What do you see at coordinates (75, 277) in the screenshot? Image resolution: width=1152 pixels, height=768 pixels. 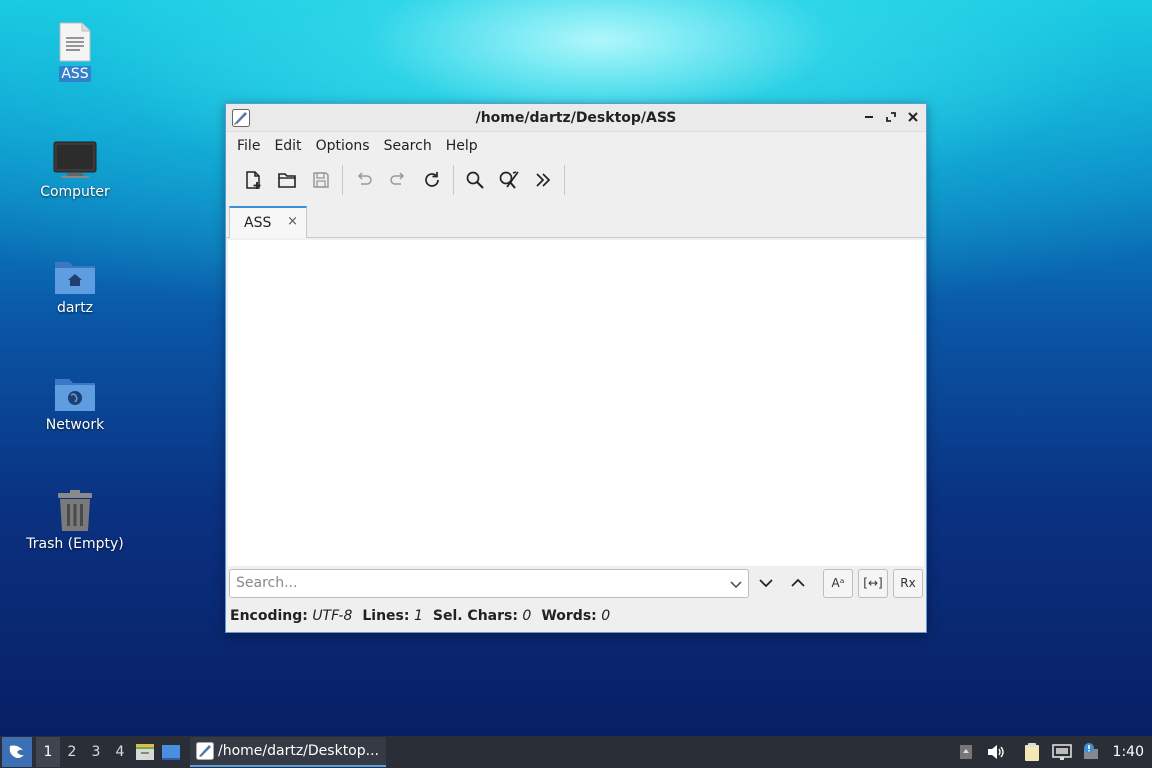 I see `home-folder-icon` at bounding box center [75, 277].